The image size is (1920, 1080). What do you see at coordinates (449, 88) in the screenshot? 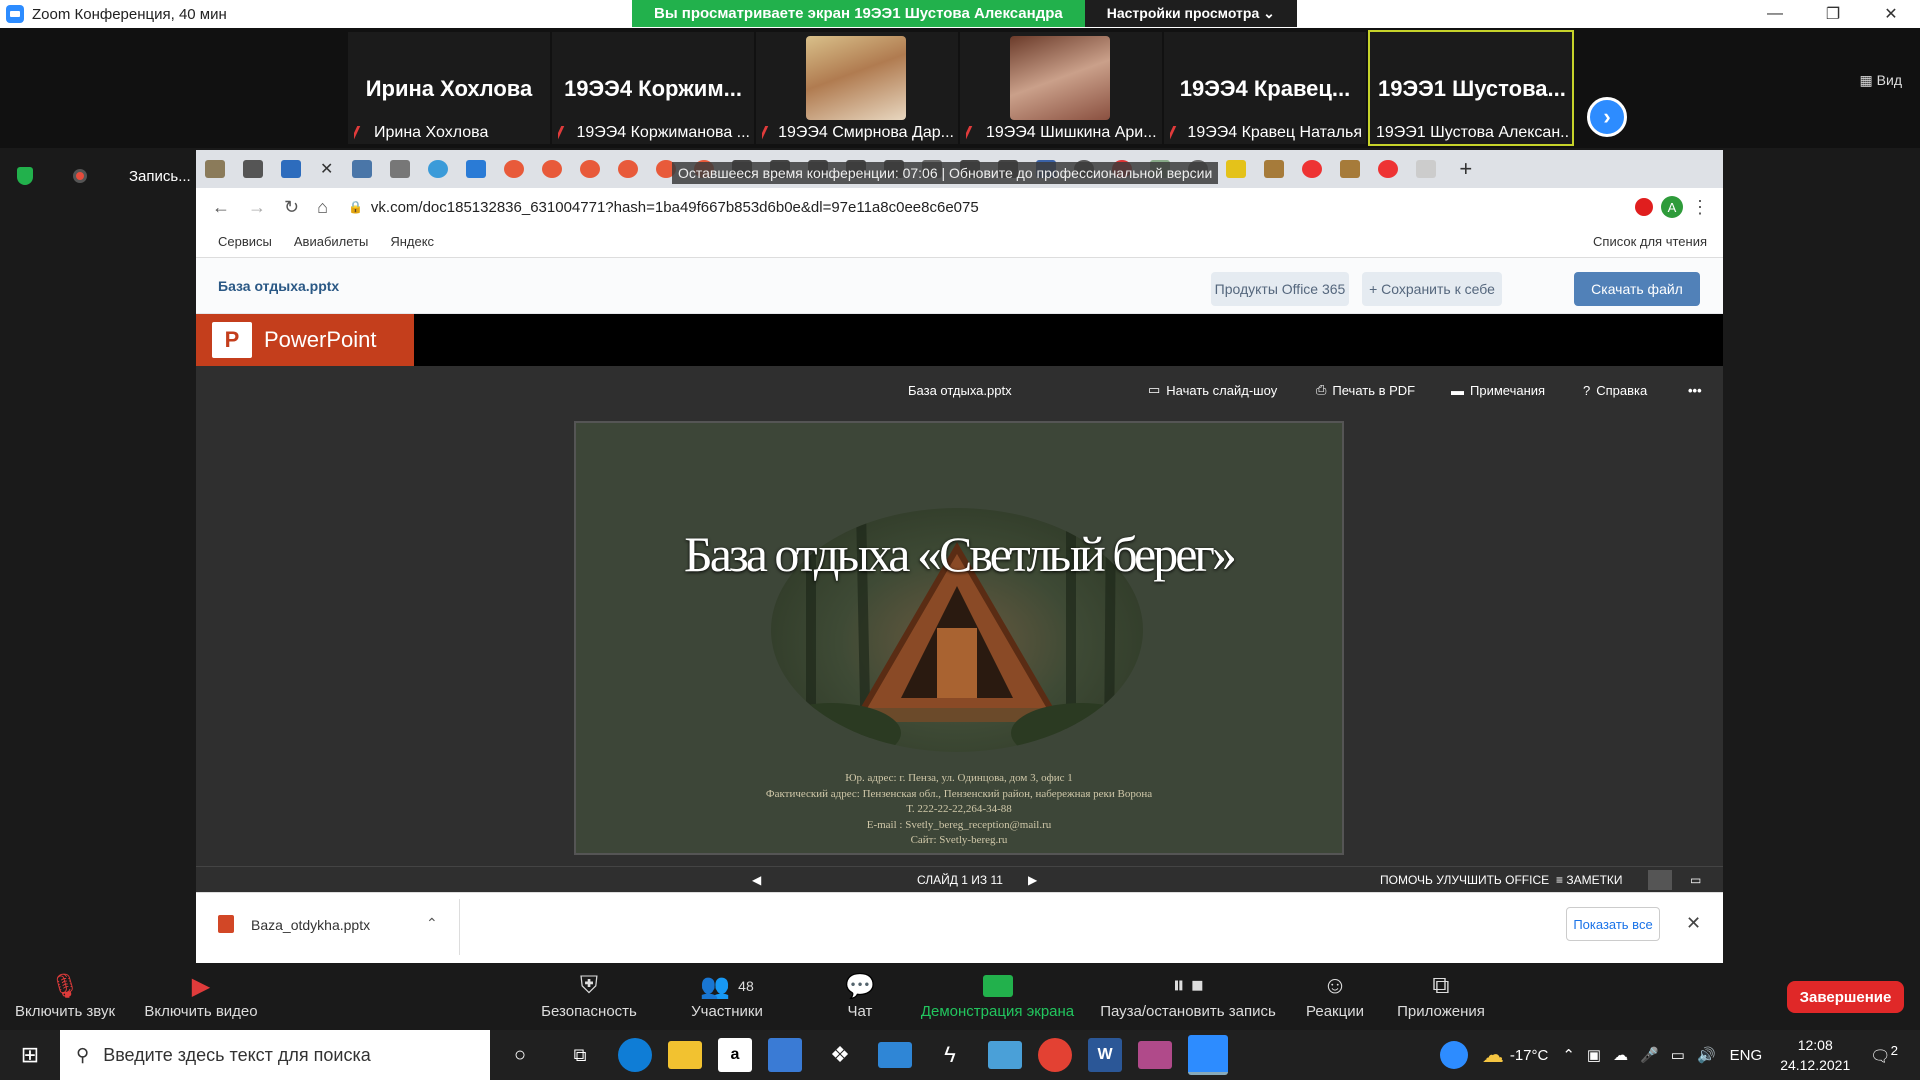
I see `participant-tile: Ирина Хохлова Ирина Хохлова` at bounding box center [449, 88].